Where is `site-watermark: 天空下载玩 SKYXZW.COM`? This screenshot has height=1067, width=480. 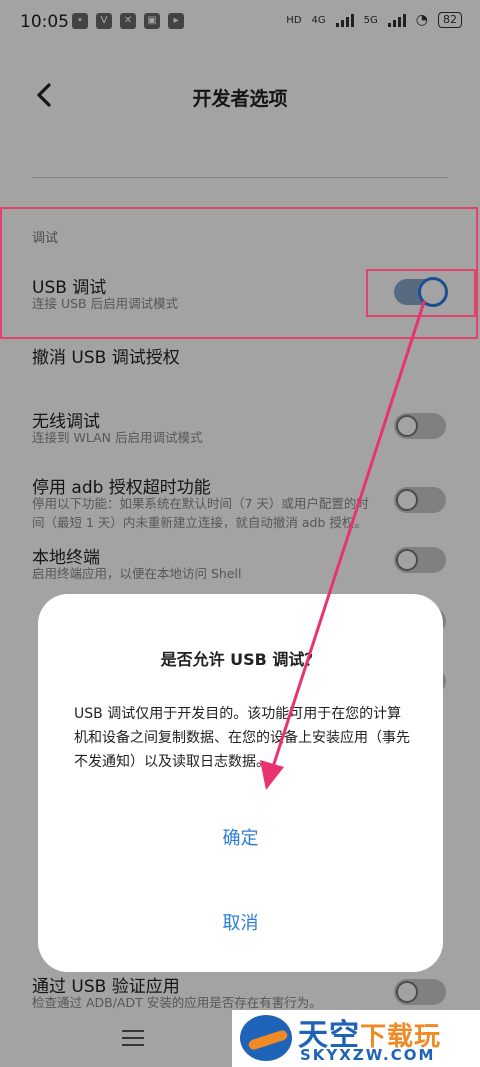 site-watermark: 天空下载玩 SKYXZW.COM is located at coordinates (356, 1038).